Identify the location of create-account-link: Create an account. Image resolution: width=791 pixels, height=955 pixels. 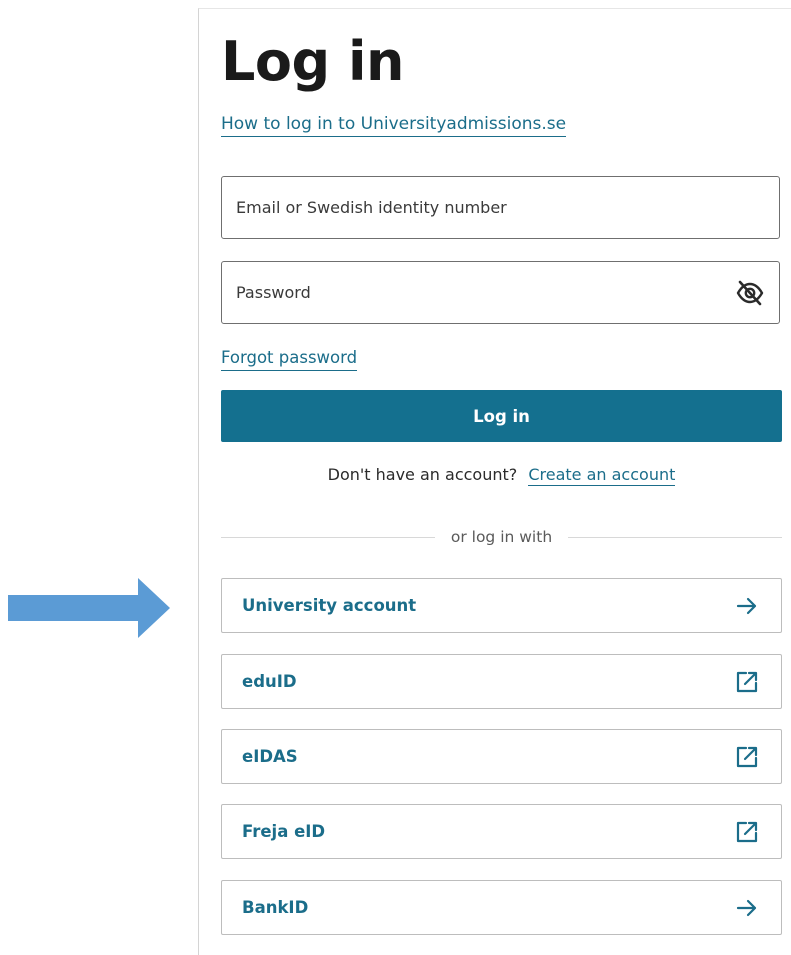
(602, 475).